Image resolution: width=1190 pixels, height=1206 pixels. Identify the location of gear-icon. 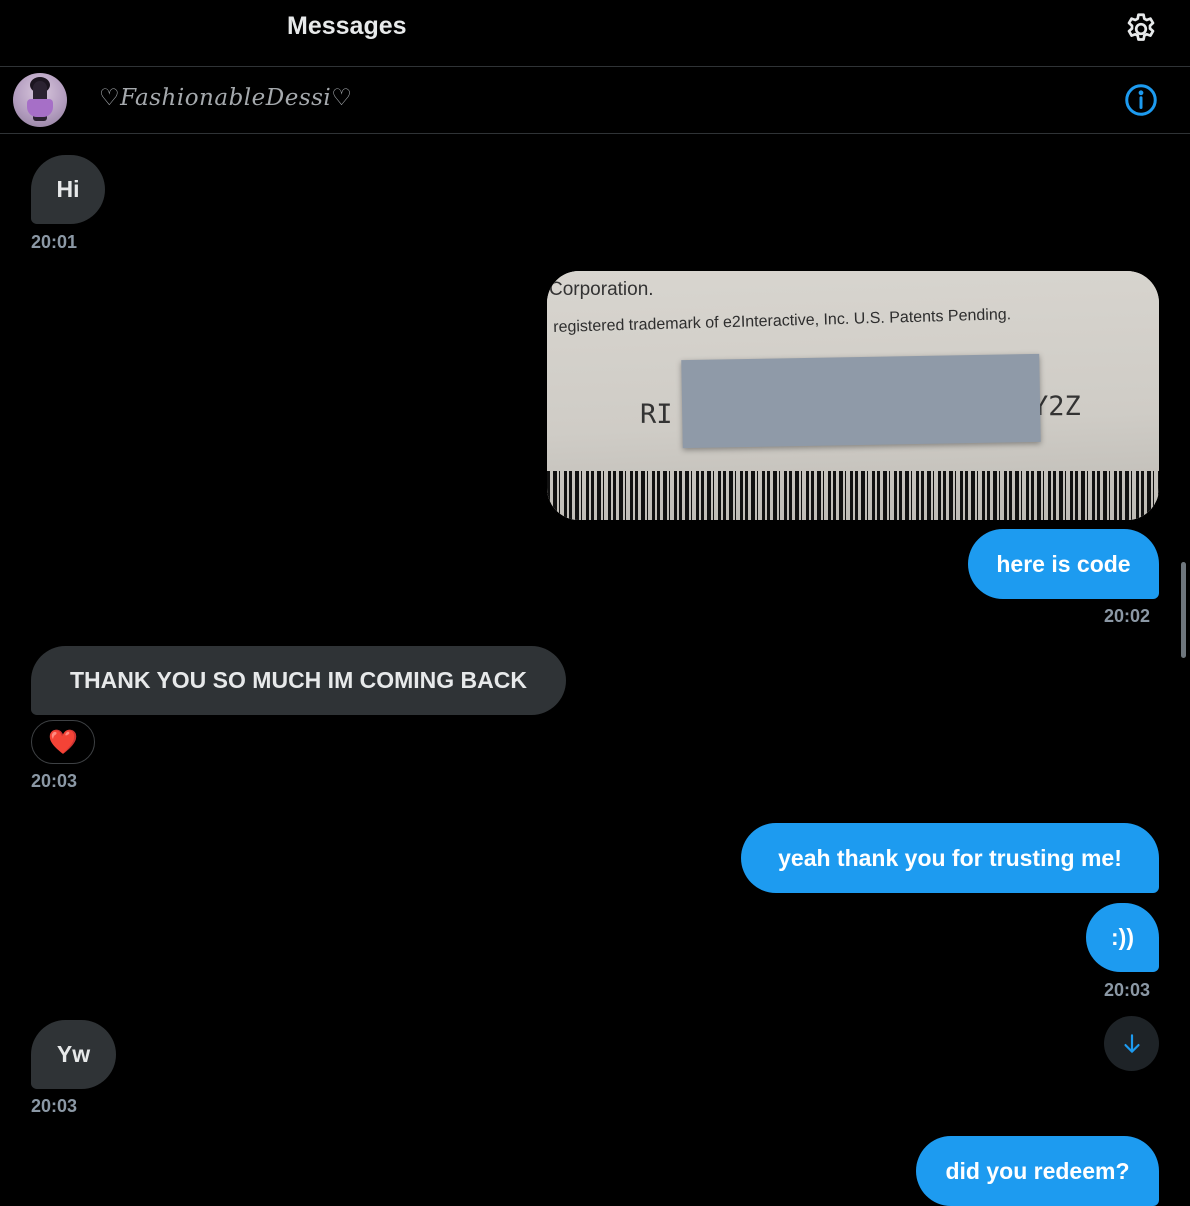
(1141, 29).